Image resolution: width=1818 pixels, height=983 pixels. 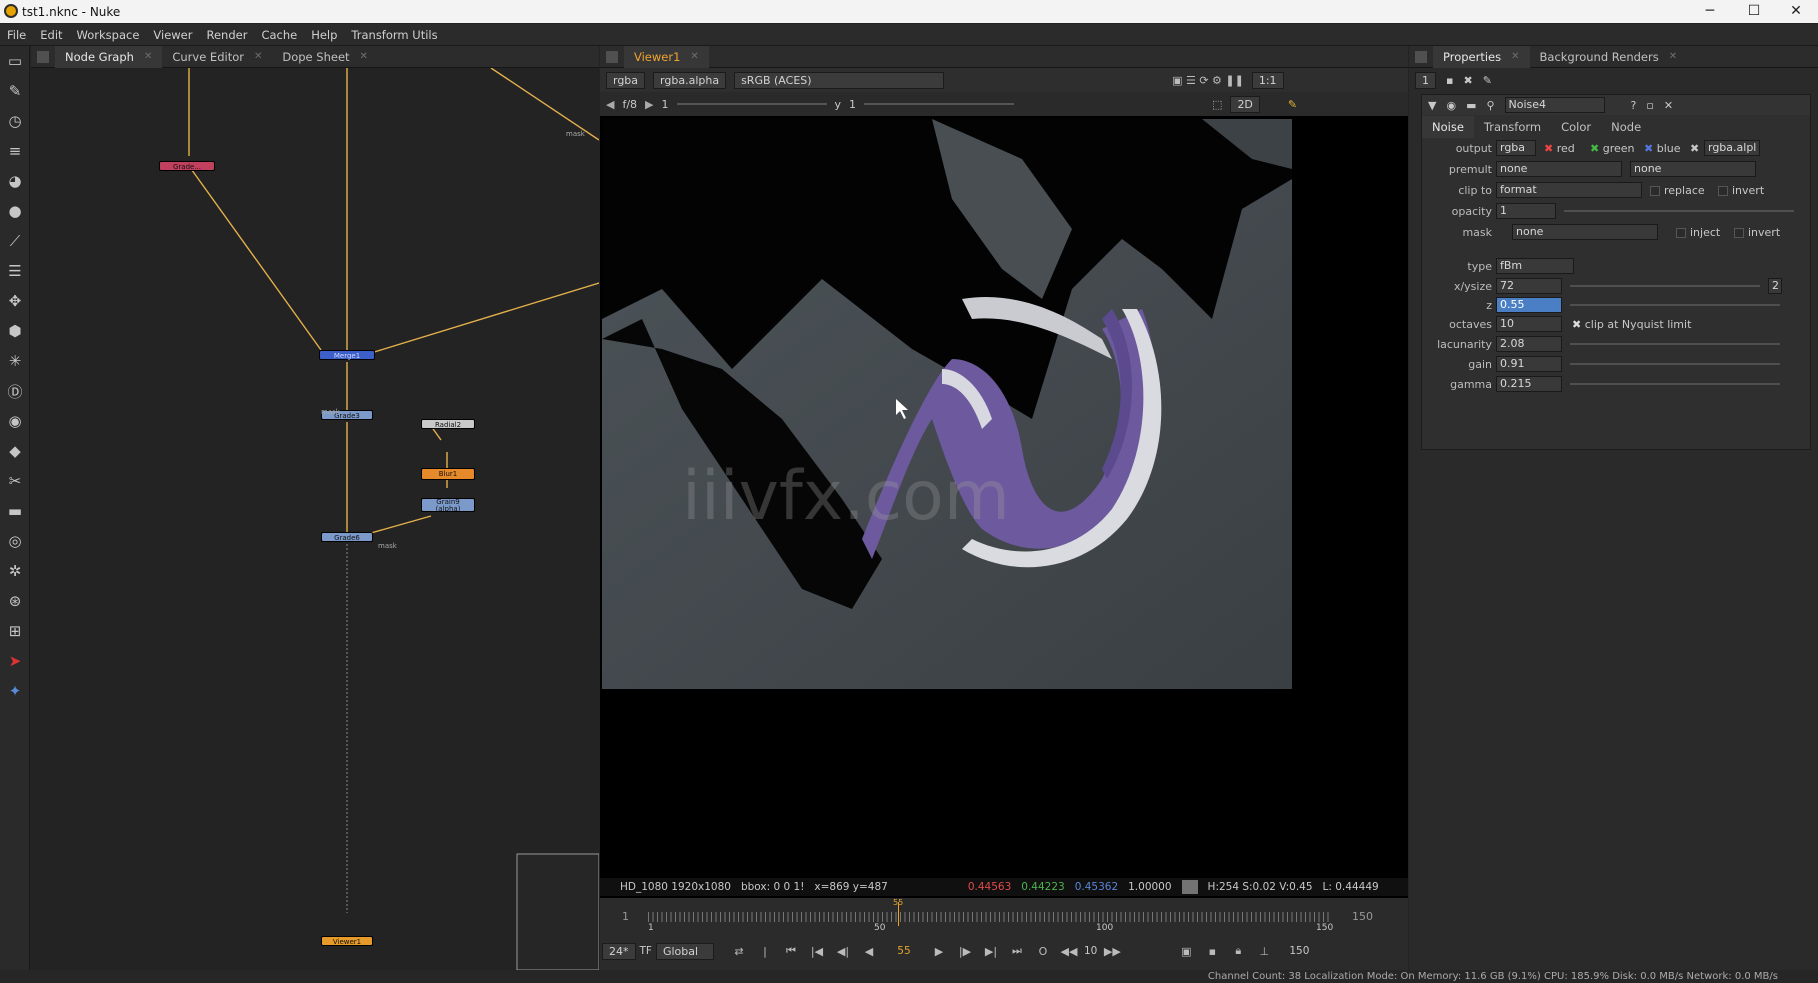 What do you see at coordinates (990, 917) in the screenshot?
I see `timeline-ruler` at bounding box center [990, 917].